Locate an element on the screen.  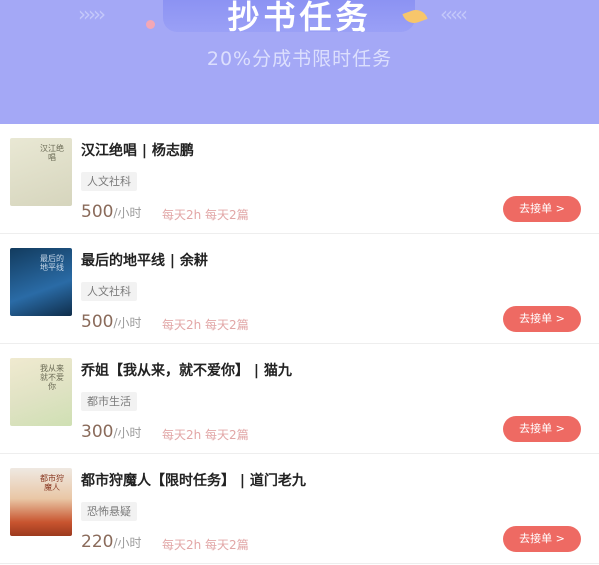
book-title: 都市狩魔人【限时任务】 | 道门老九 is located at coordinates (193, 481).